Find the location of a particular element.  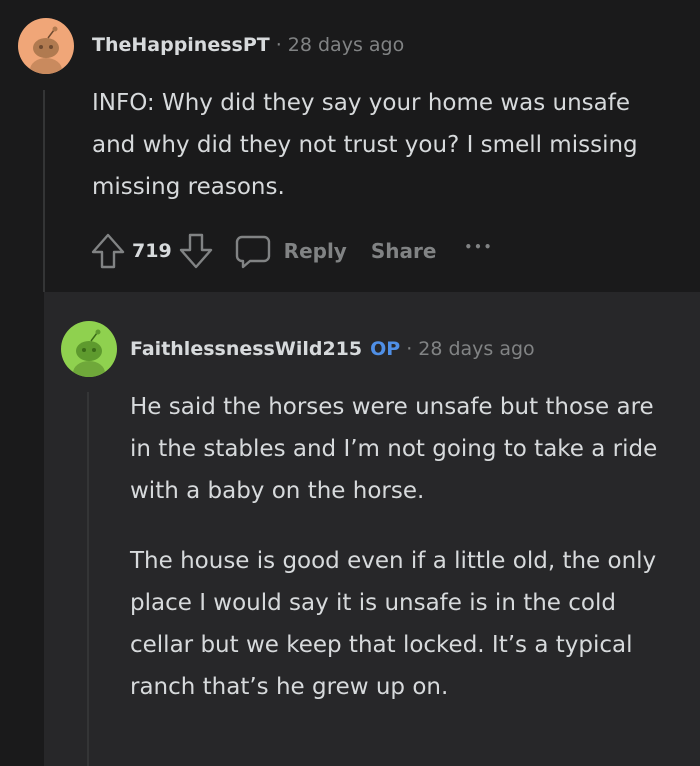

comment-meta: TheHappinessPT · 28 days ago is located at coordinates (248, 45).